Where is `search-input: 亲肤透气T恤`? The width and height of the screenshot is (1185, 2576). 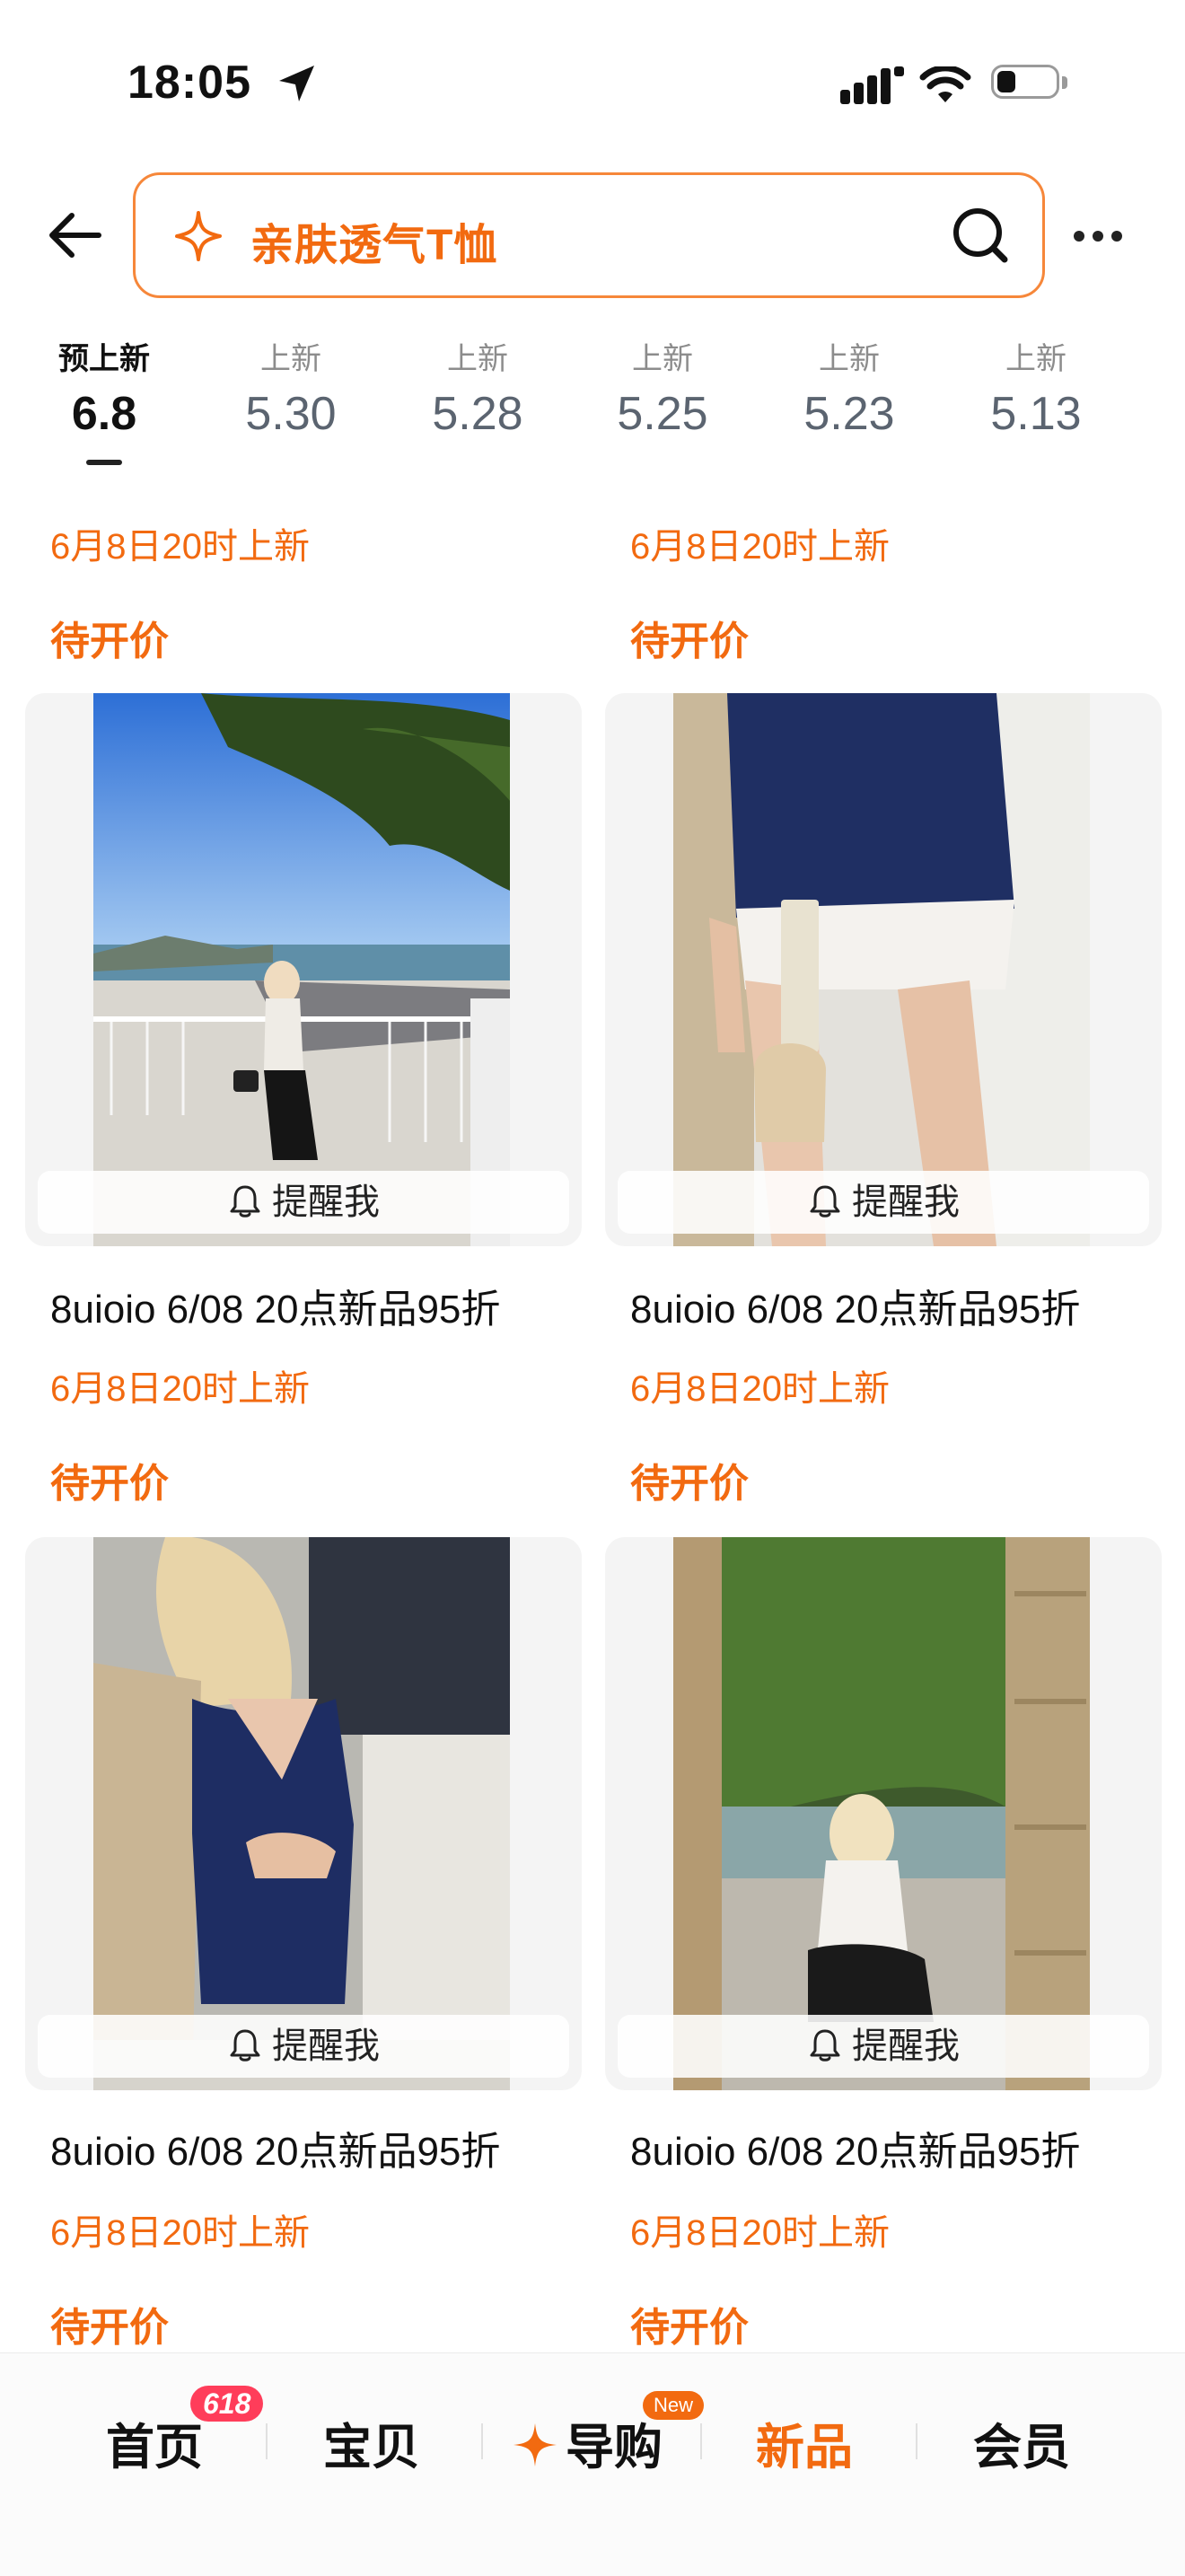
search-input: 亲肤透气T恤 is located at coordinates (373, 240).